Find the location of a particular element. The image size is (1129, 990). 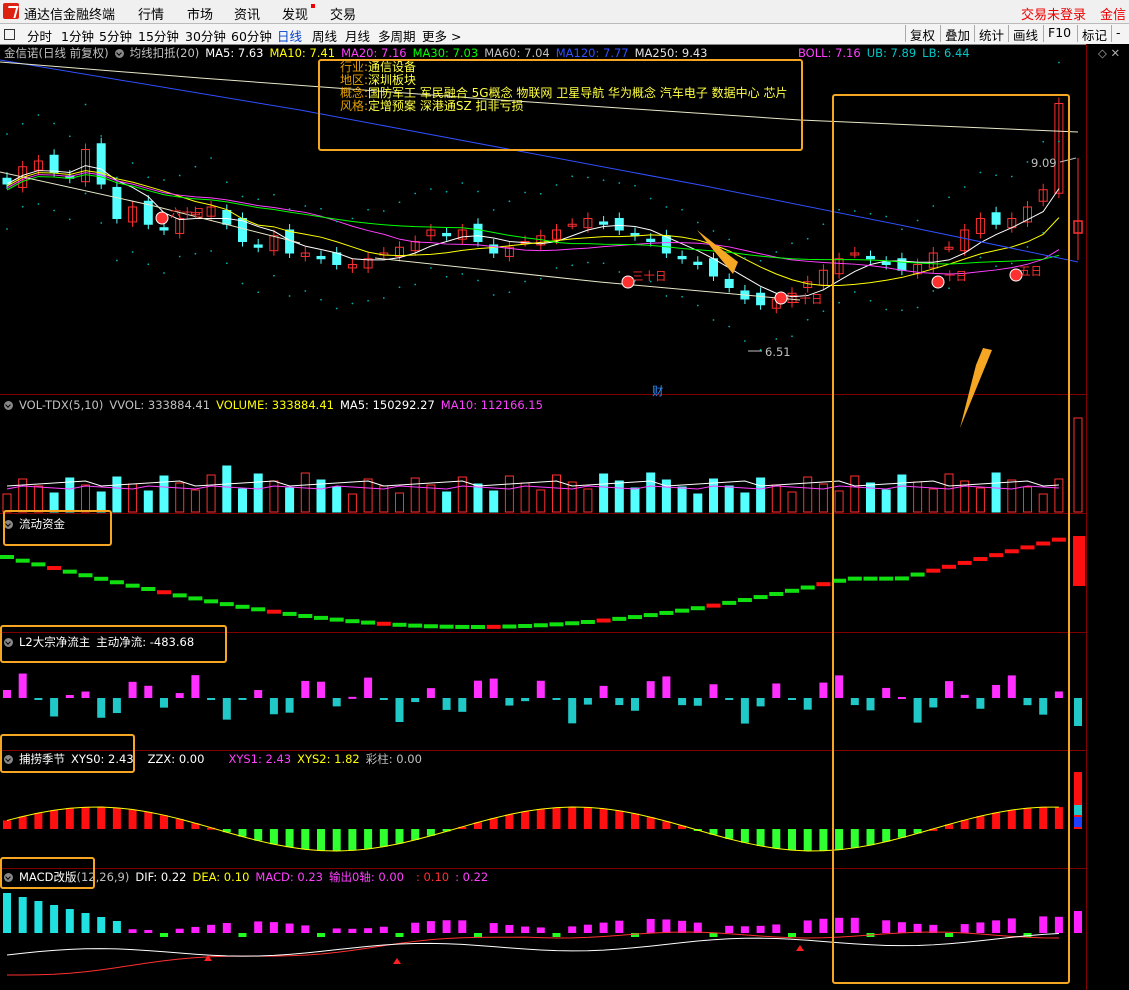

xys1-value: XYS1: 2.43 is located at coordinates (260, 759).